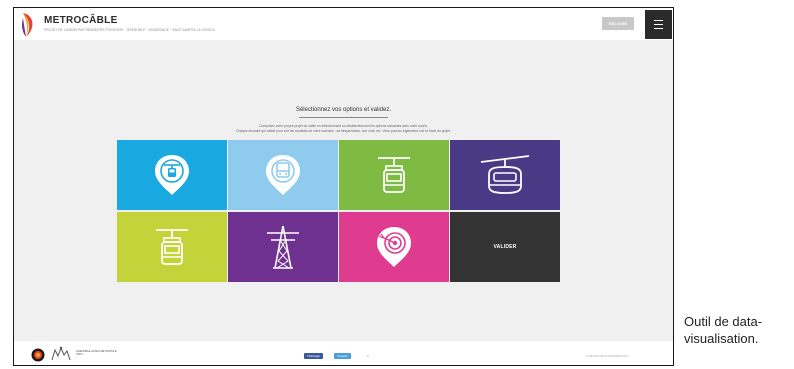  I want to click on pylon-icon, so click(283, 247).